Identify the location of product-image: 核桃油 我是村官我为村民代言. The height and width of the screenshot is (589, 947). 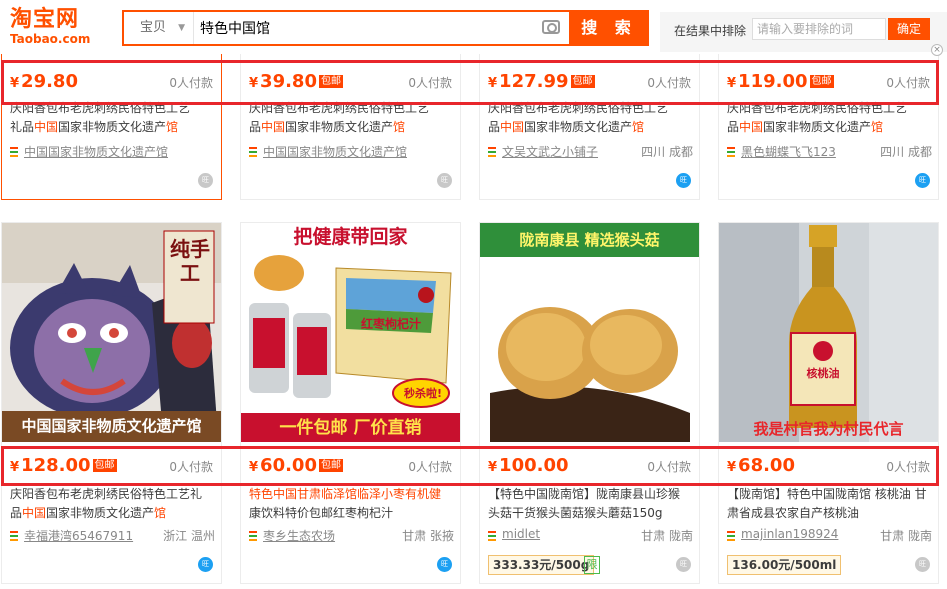
(828, 332).